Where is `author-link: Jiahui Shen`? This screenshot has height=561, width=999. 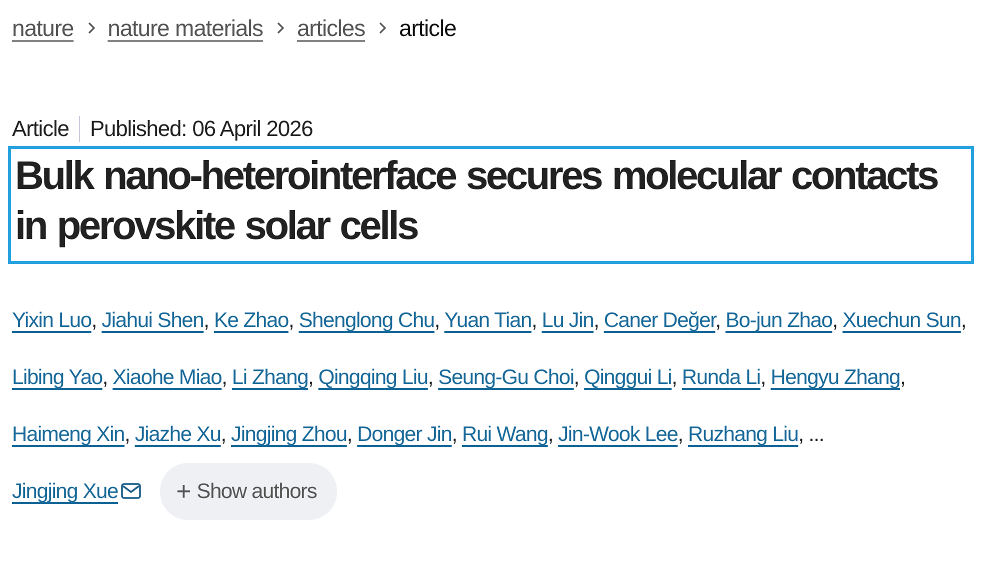
author-link: Jiahui Shen is located at coordinates (153, 320).